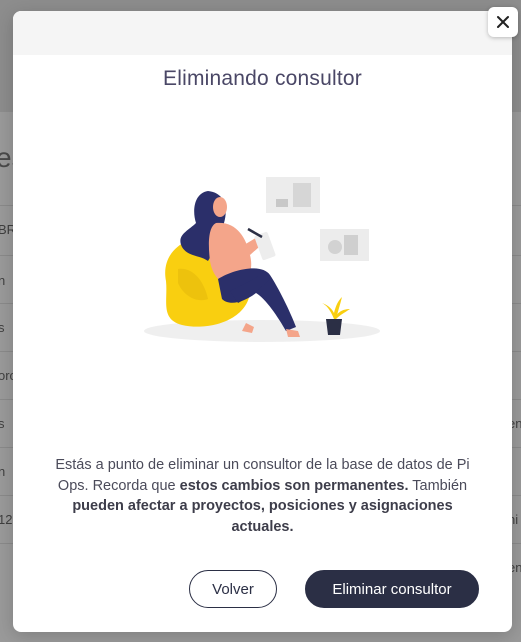 The image size is (521, 642). I want to click on close-icon, so click(503, 22).